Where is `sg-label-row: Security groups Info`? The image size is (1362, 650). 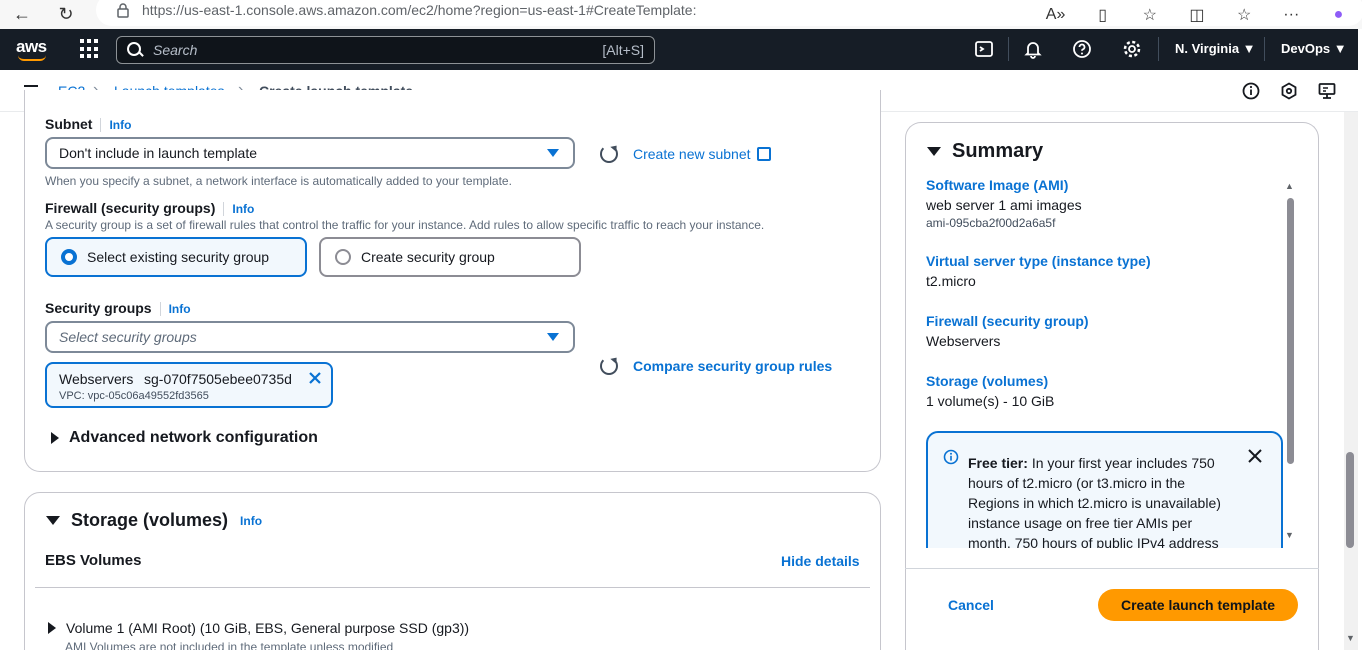 sg-label-row: Security groups Info is located at coordinates (118, 308).